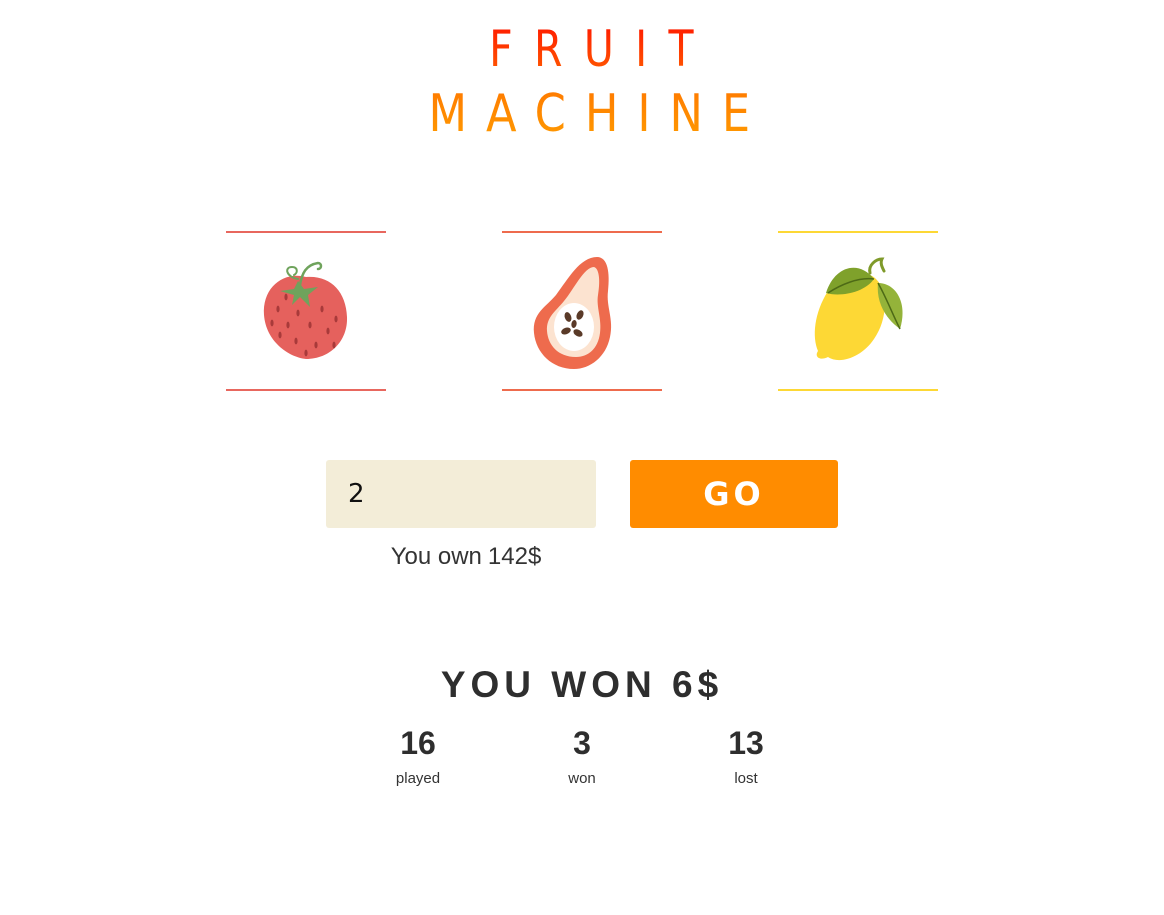 This screenshot has height=915, width=1164. Describe the element at coordinates (572, 313) in the screenshot. I see `papaya-icon` at that location.